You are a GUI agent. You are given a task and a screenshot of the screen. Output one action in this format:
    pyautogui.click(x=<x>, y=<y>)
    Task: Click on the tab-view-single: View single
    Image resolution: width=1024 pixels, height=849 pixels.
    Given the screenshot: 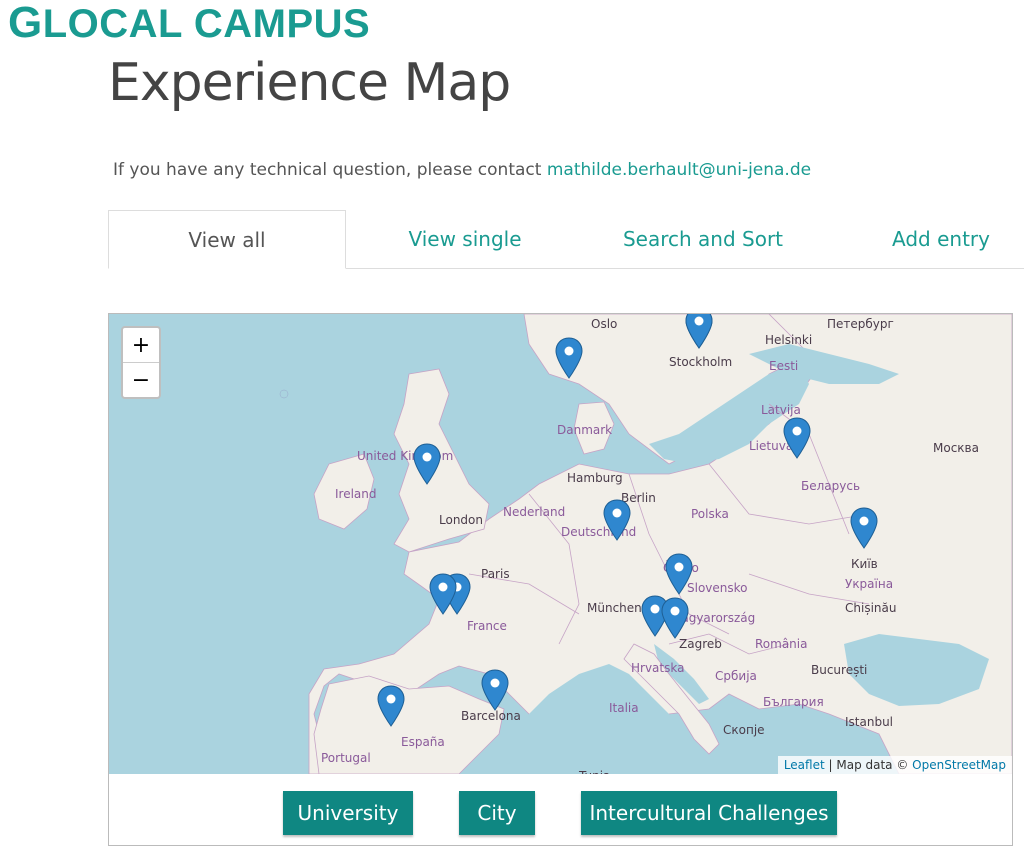 What is the action you would take?
    pyautogui.click(x=465, y=239)
    